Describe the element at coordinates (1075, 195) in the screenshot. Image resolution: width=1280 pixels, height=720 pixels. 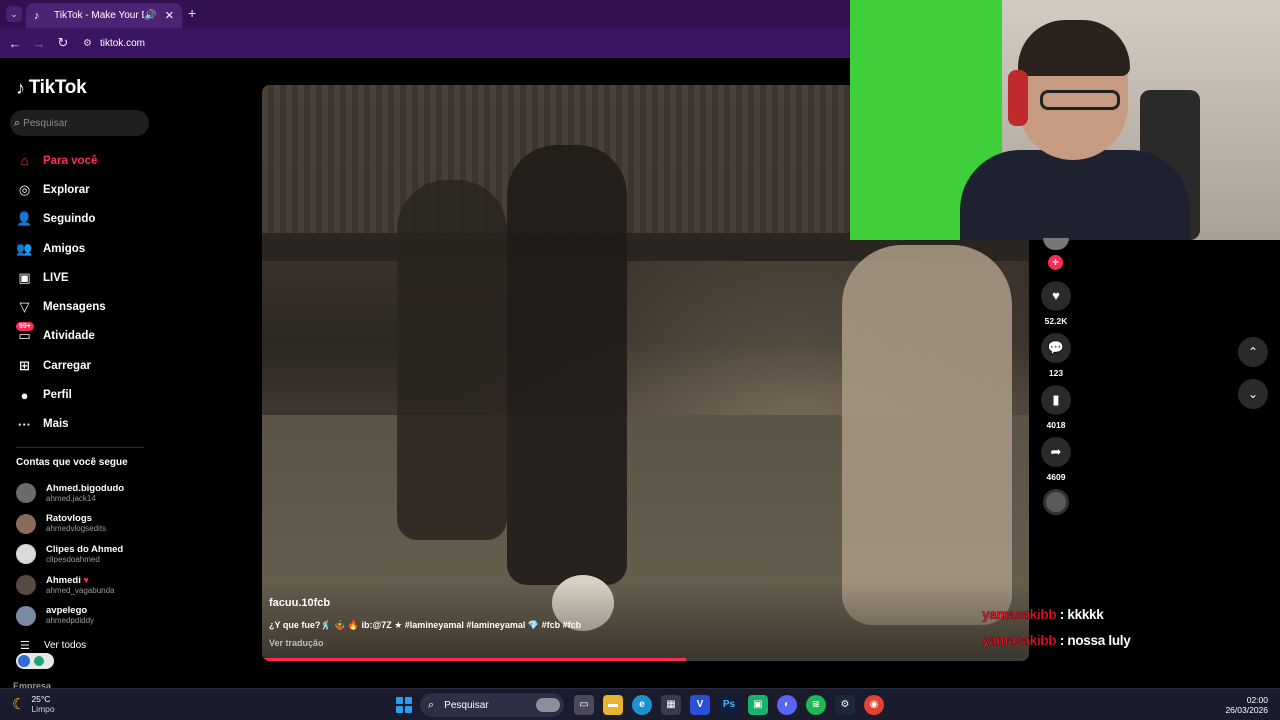
I see `streamer-body` at that location.